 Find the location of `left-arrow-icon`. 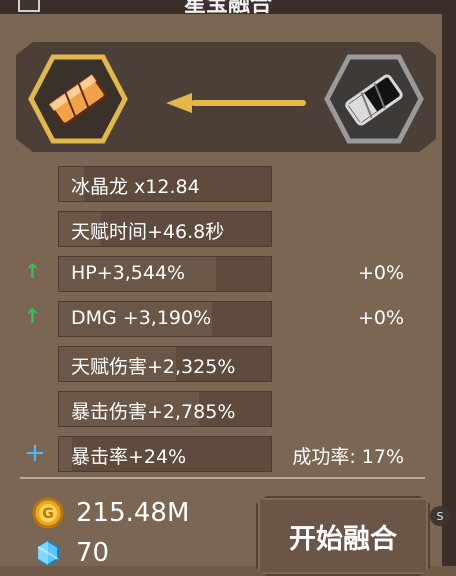

left-arrow-icon is located at coordinates (236, 102).